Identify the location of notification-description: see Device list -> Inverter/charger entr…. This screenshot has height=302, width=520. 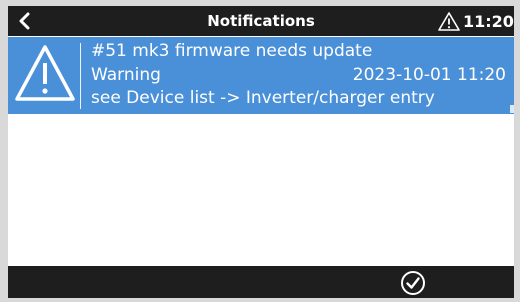
(263, 98).